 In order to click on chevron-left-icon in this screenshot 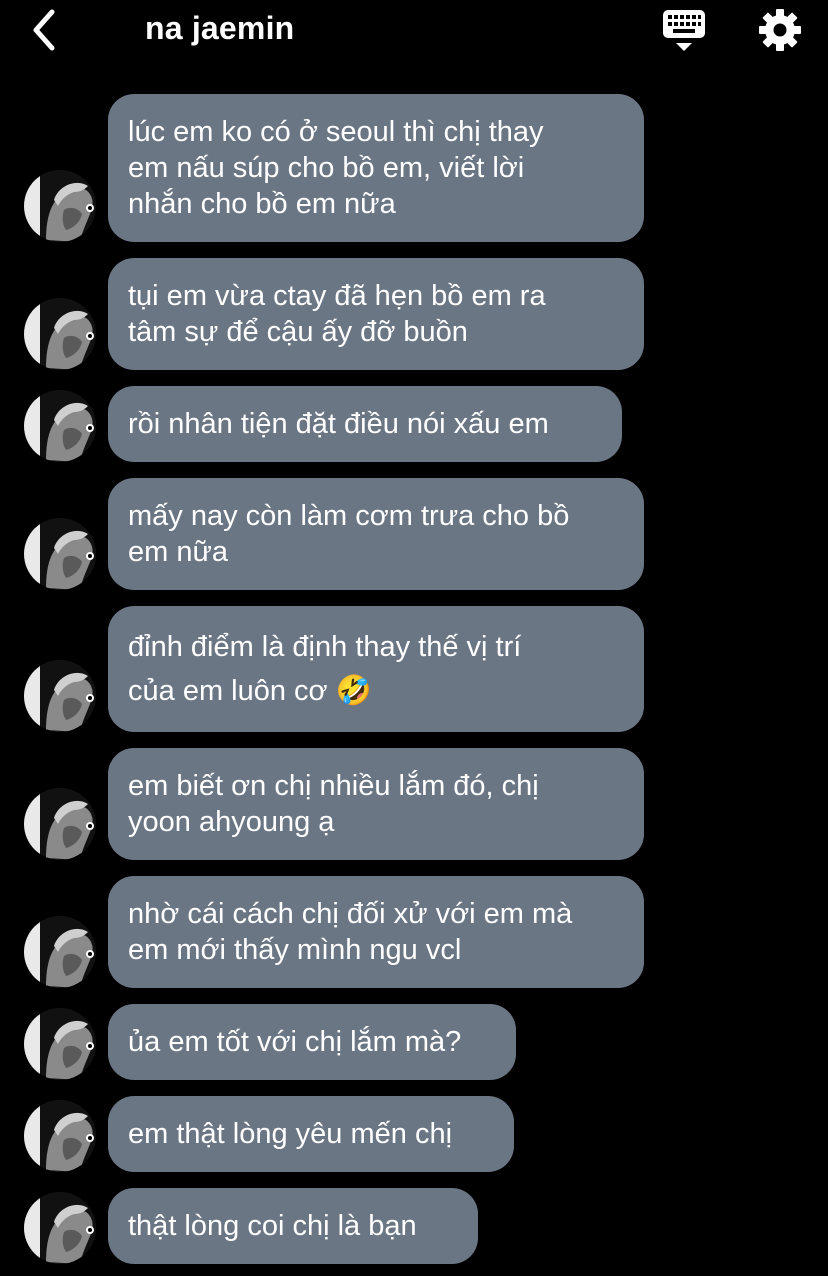, I will do `click(48, 30)`.